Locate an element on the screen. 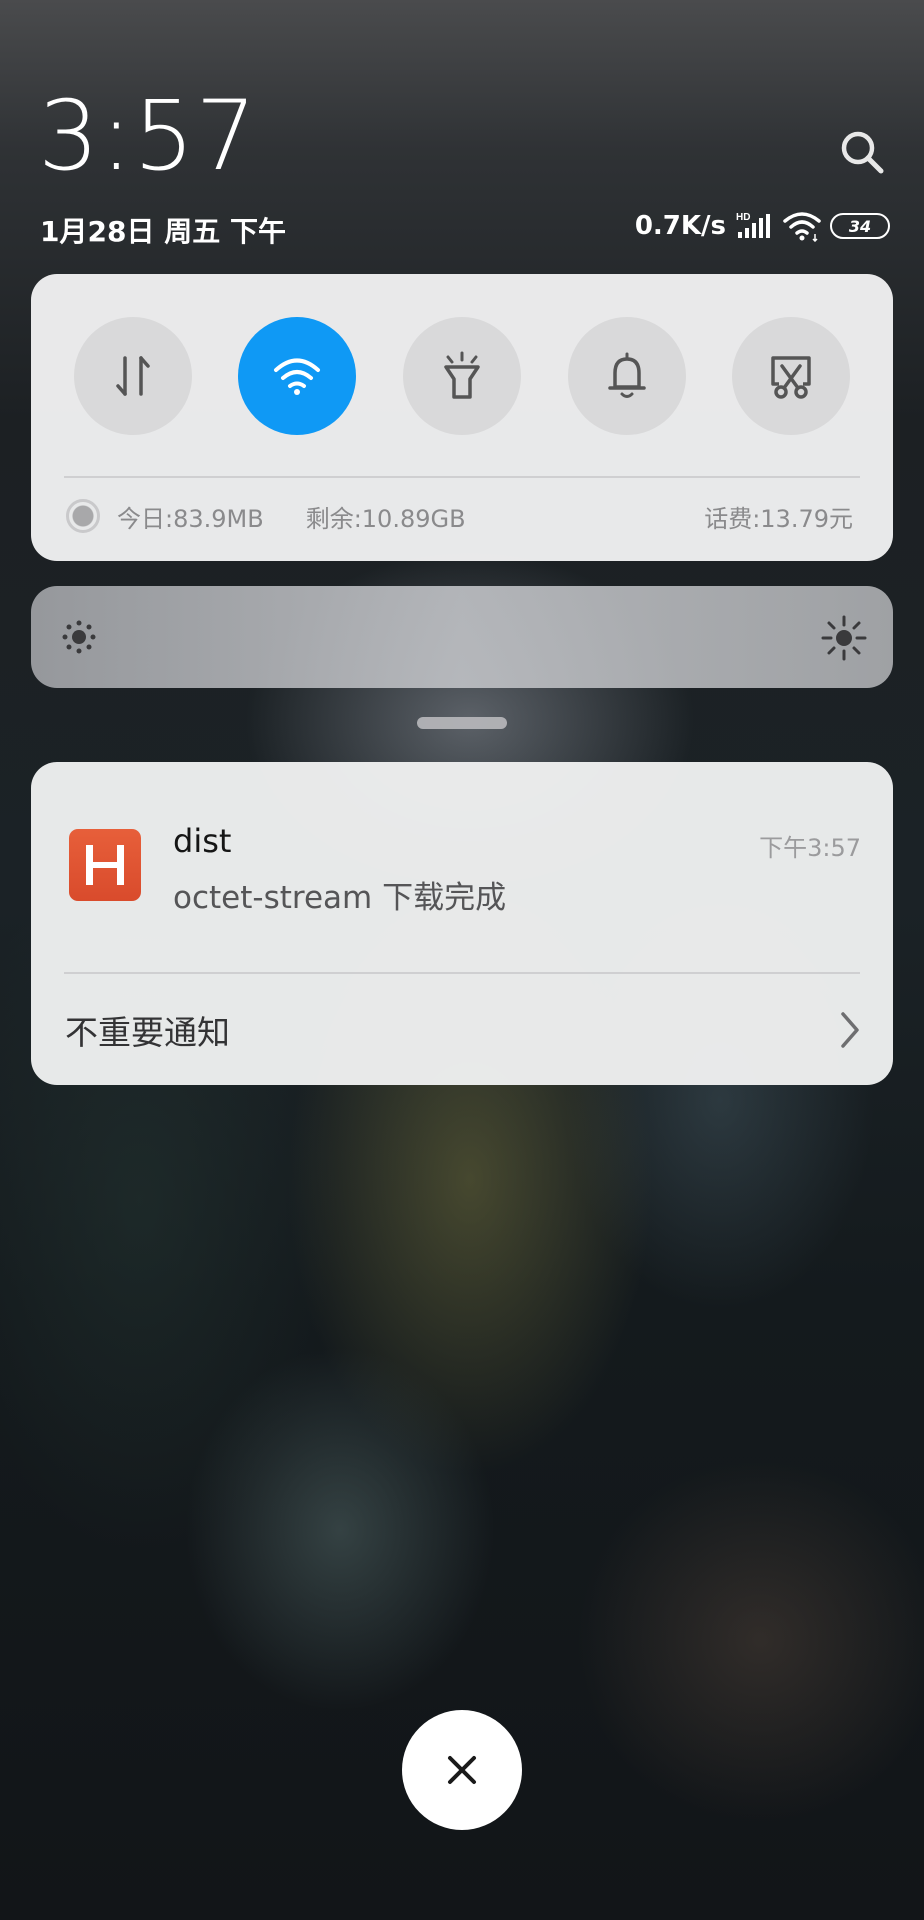 Image resolution: width=924 pixels, height=1920 pixels. app-icon is located at coordinates (105, 865).